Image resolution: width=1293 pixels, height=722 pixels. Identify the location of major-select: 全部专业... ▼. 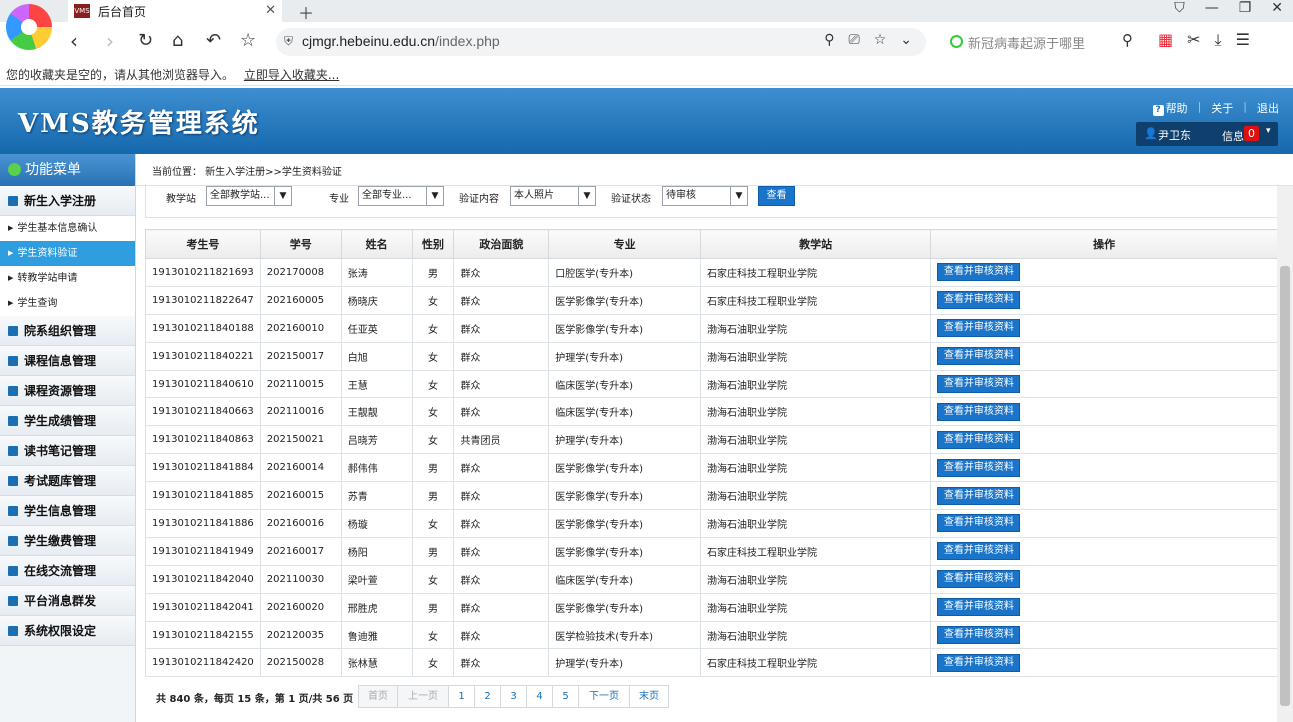
(401, 196).